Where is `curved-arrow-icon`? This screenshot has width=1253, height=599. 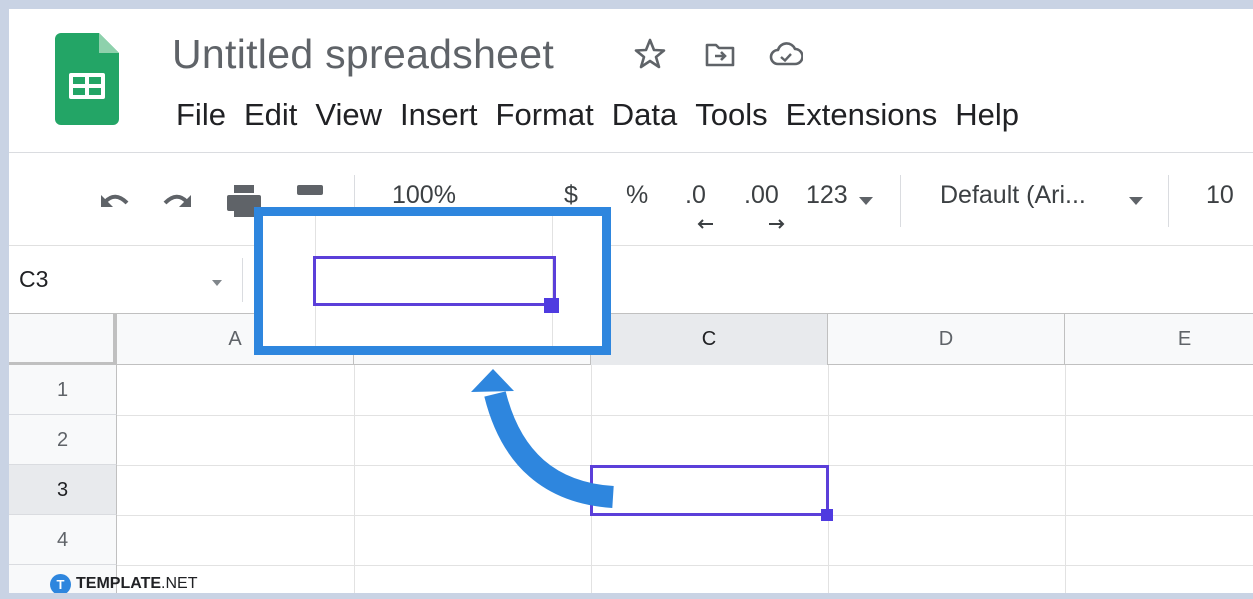 curved-arrow-icon is located at coordinates (542, 438).